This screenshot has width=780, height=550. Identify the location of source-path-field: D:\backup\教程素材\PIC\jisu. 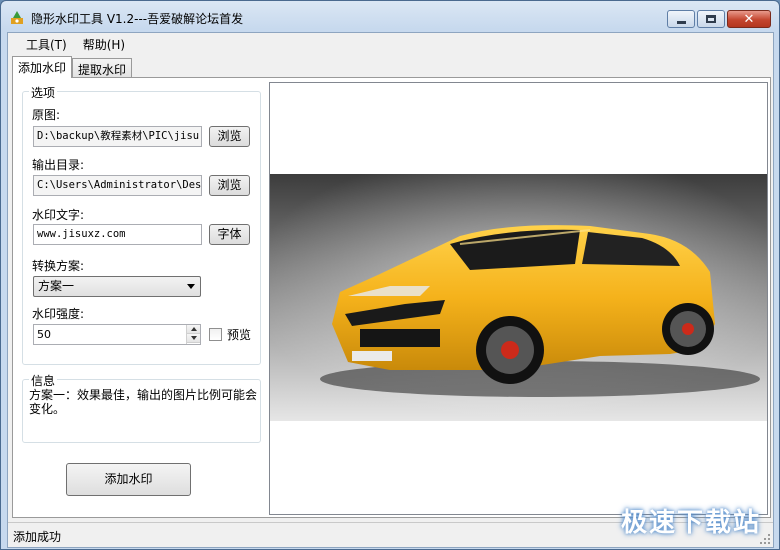
(117, 136).